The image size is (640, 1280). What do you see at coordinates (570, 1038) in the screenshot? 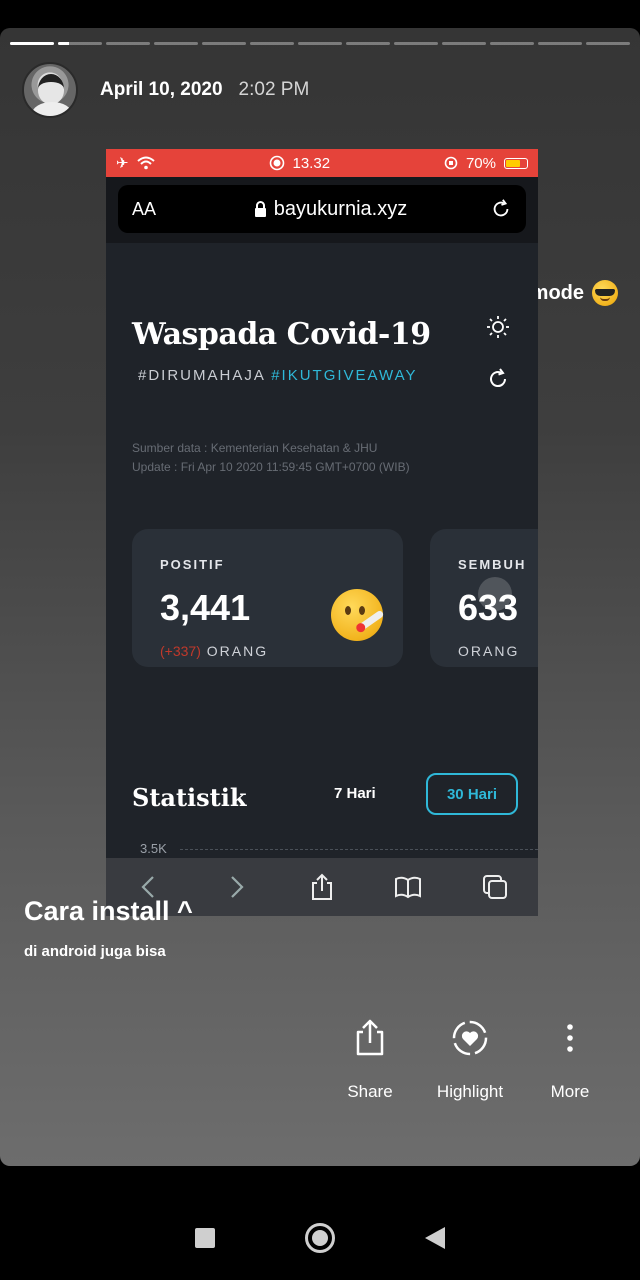
I see `more-vertical-icon` at bounding box center [570, 1038].